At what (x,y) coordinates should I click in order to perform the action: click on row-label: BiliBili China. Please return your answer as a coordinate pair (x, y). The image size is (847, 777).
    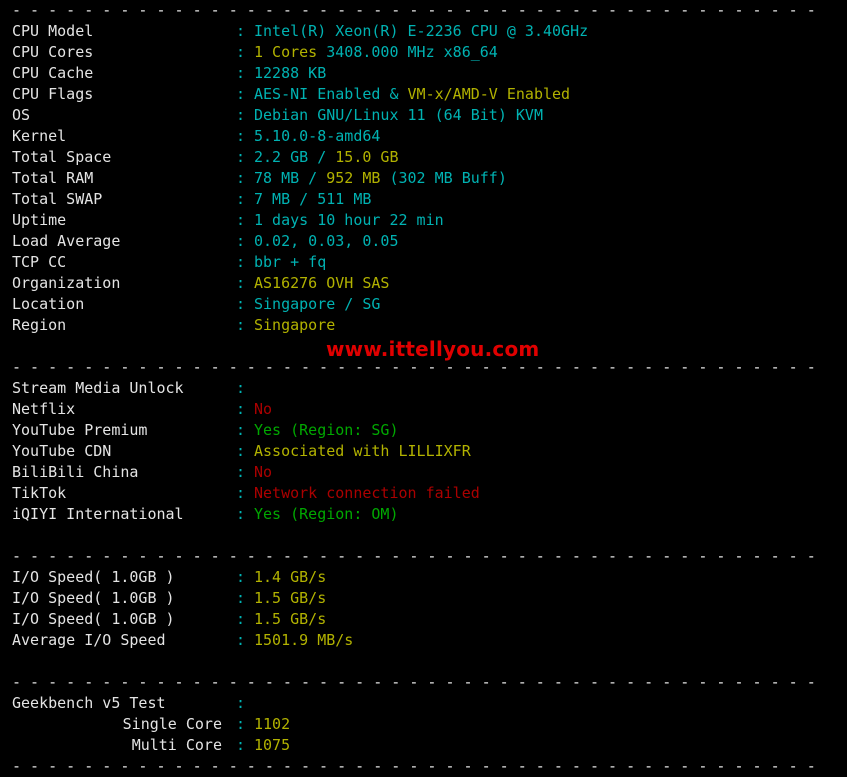
    Looking at the image, I should click on (75, 472).